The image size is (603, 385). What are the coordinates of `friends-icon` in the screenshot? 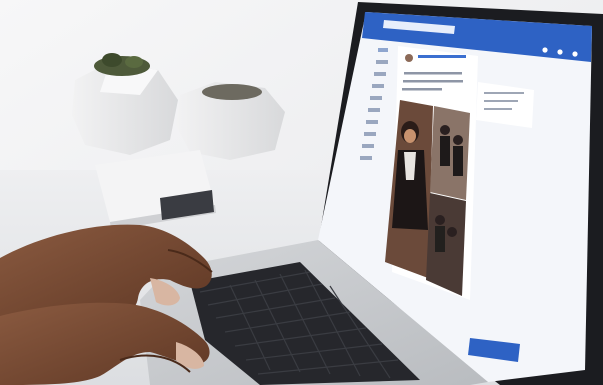 It's located at (575, 54).